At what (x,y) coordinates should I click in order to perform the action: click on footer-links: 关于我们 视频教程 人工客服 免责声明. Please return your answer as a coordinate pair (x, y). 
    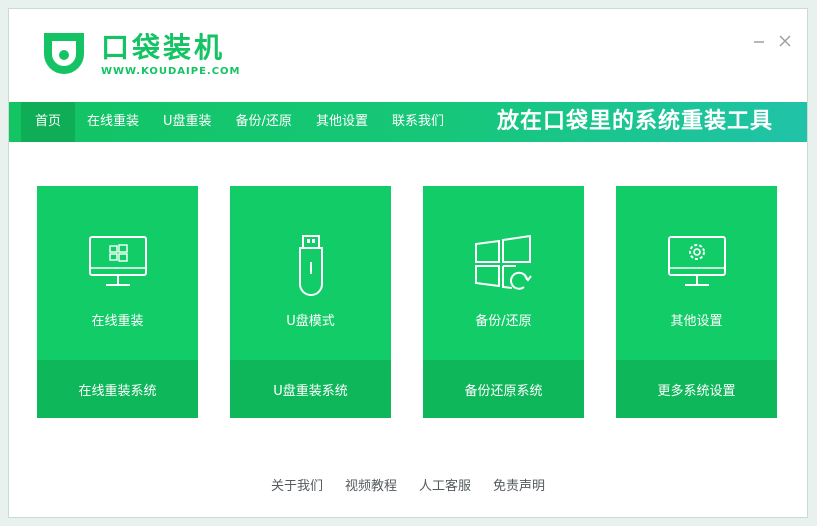
    Looking at the image, I should click on (408, 484).